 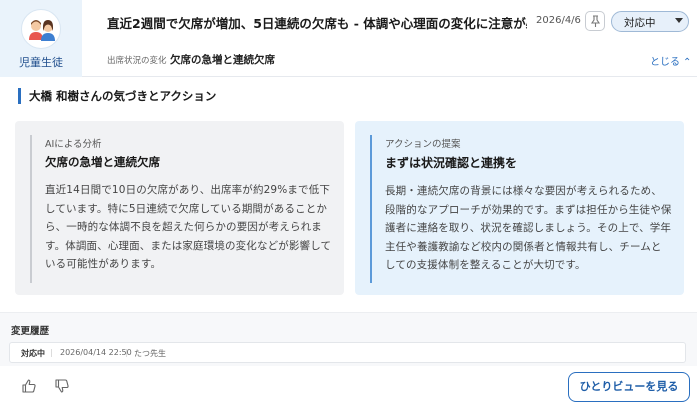 I want to click on thumbs-up-icon, so click(x=29, y=386).